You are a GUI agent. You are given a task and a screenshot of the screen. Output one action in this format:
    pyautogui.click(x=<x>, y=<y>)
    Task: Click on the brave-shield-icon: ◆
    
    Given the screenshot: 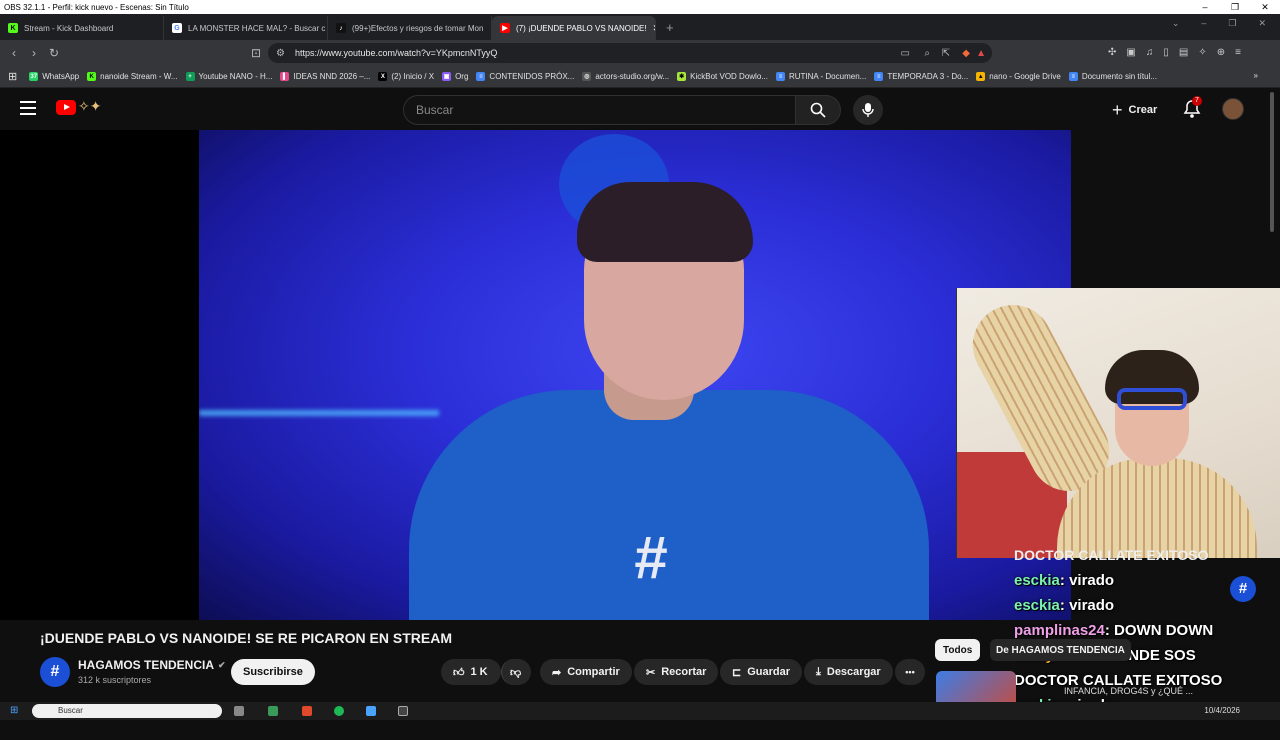 What is the action you would take?
    pyautogui.click(x=966, y=53)
    